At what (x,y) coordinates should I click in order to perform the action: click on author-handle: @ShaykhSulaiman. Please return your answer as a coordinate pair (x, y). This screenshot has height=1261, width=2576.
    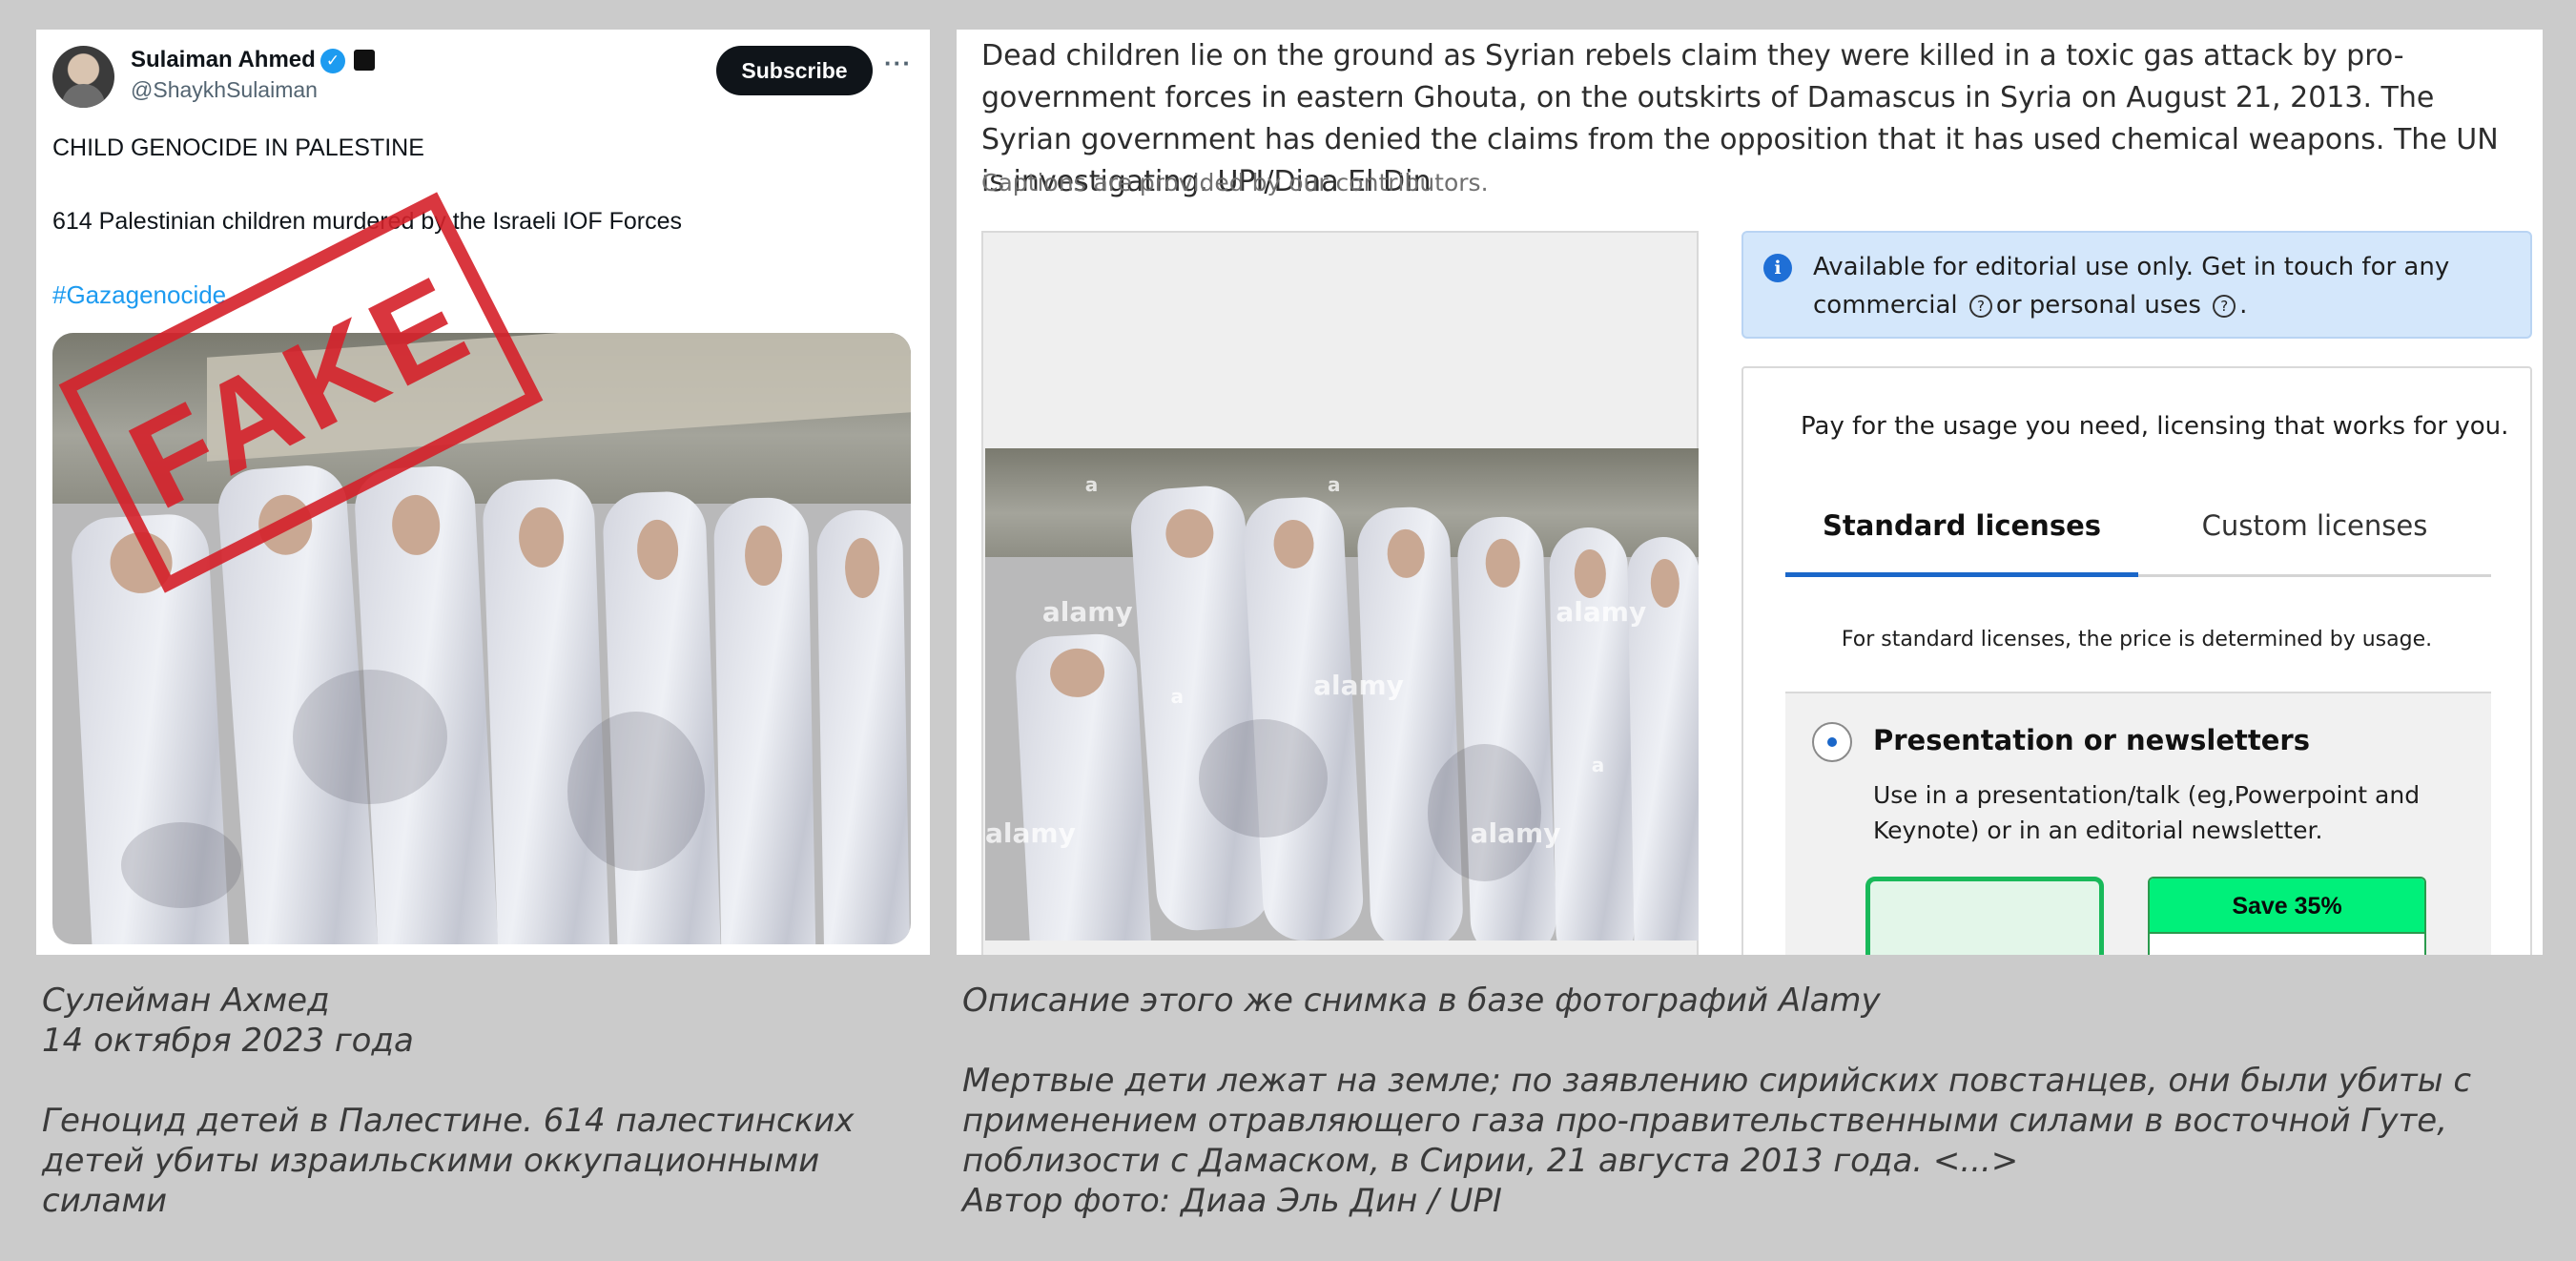
    Looking at the image, I should click on (224, 90).